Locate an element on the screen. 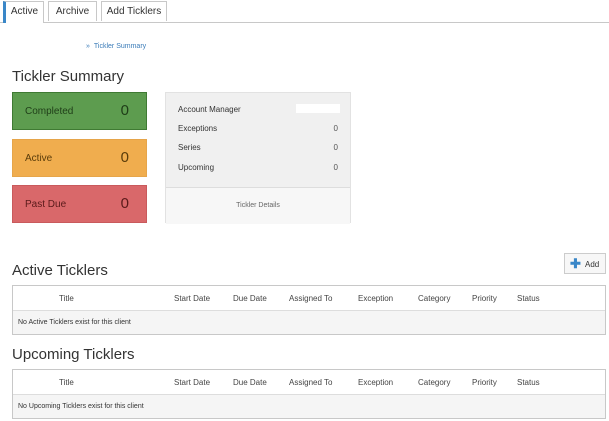 The height and width of the screenshot is (421, 609). upcoming-row: Upcoming 0 is located at coordinates (258, 167).